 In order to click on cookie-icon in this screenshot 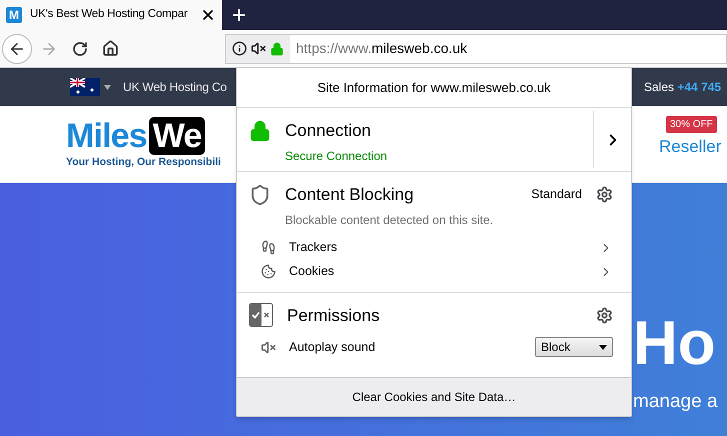, I will do `click(268, 271)`.